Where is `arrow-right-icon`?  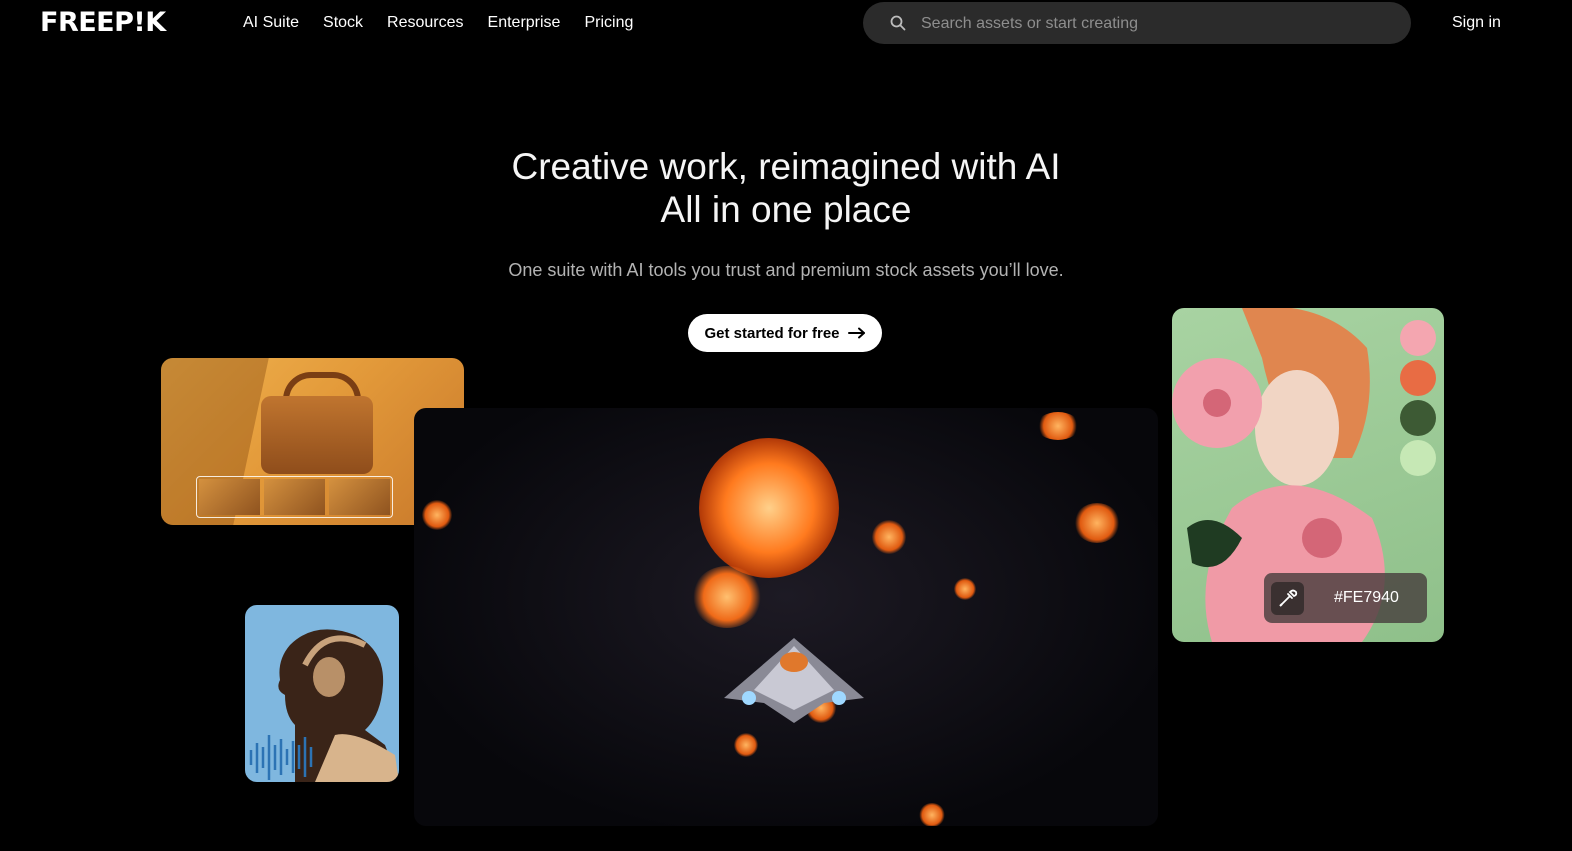 arrow-right-icon is located at coordinates (856, 333).